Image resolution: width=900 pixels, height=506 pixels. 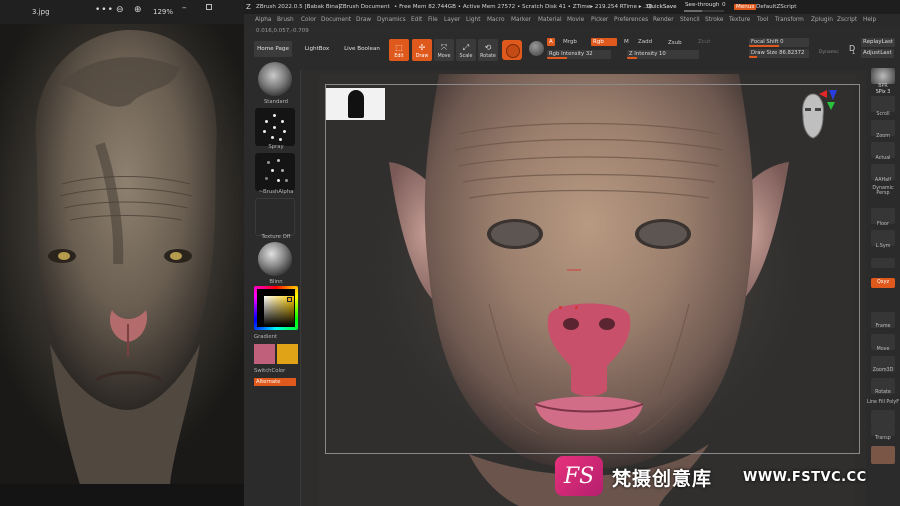 I want to click on move-button: ⤧ Move, so click(x=444, y=50).